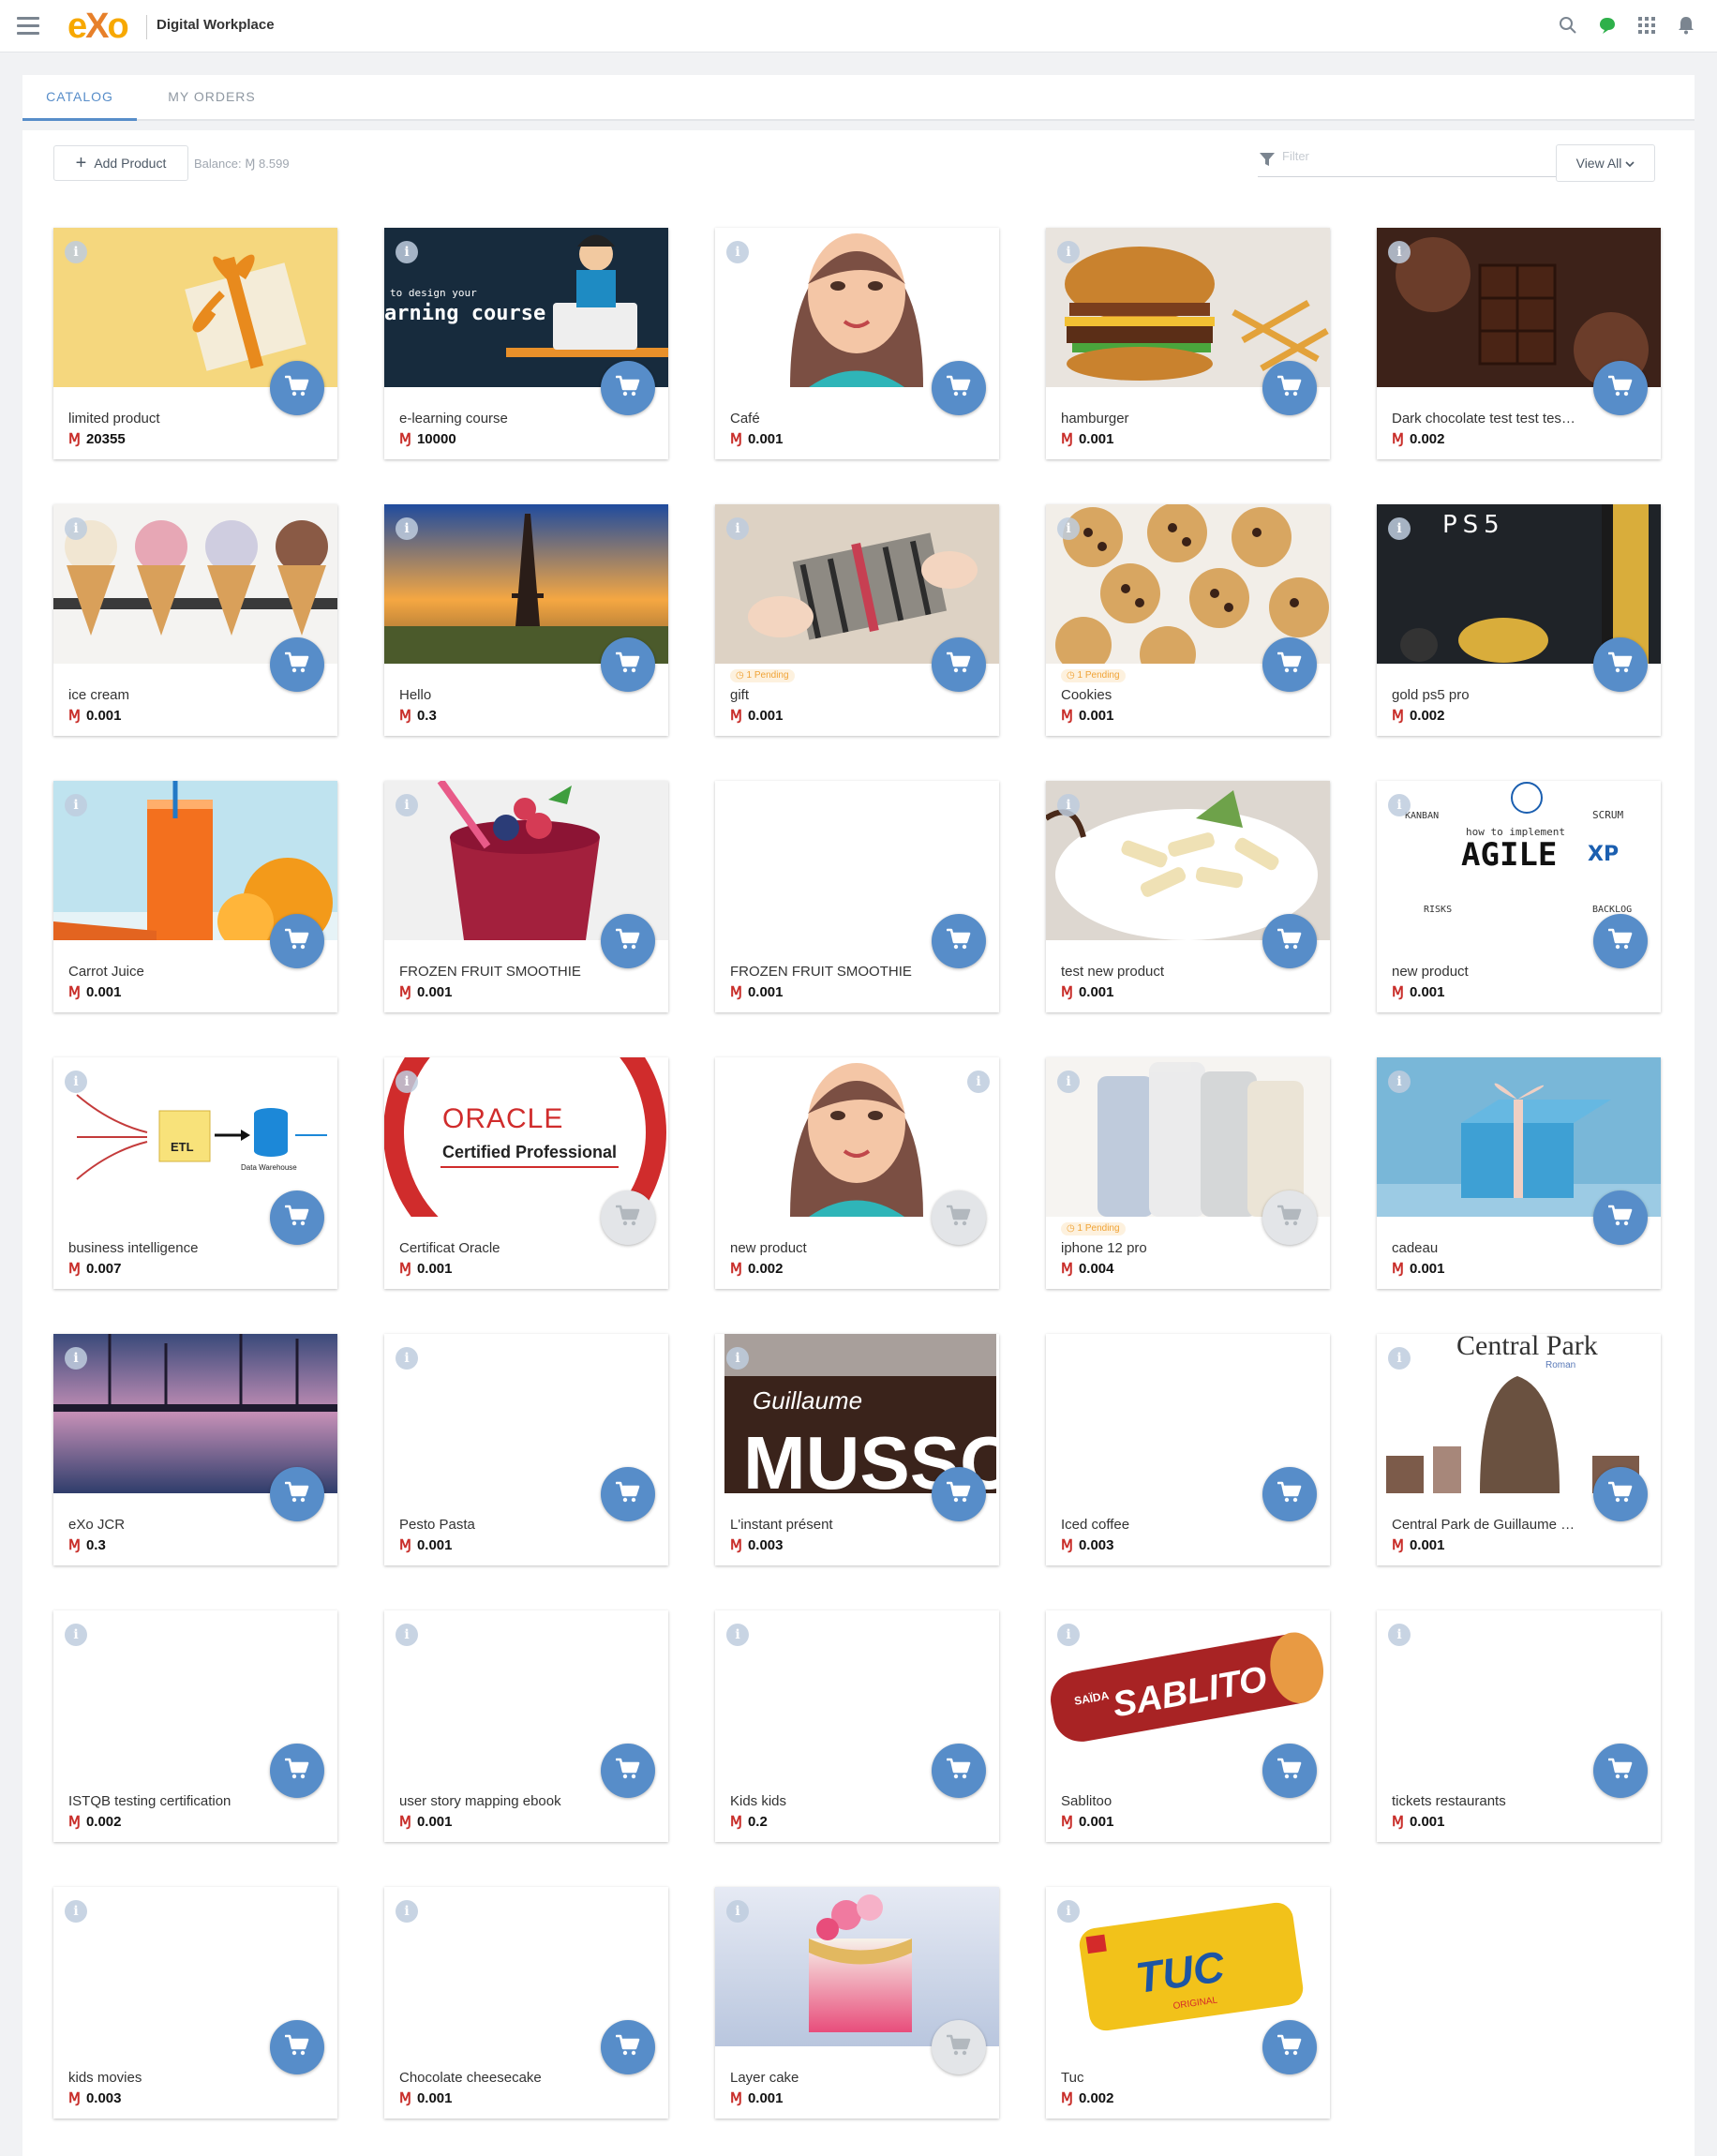  I want to click on view-all-dropdown: View All, so click(1605, 163).